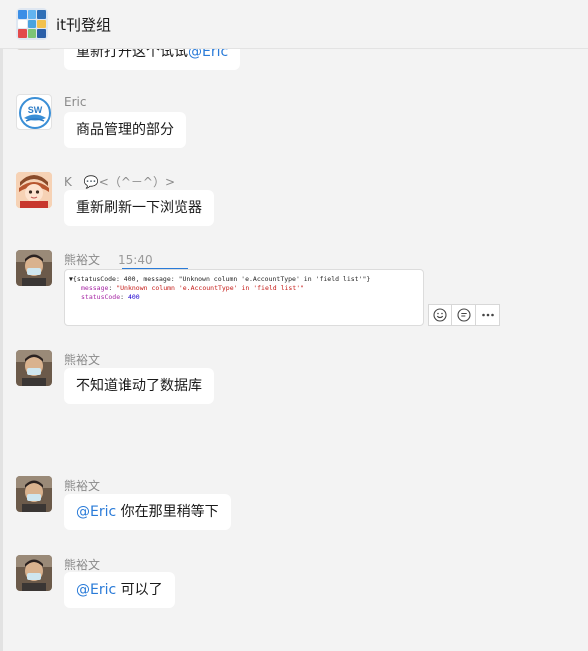 Image resolution: width=588 pixels, height=651 pixels. I want to click on code-value: 400, so click(133, 297).